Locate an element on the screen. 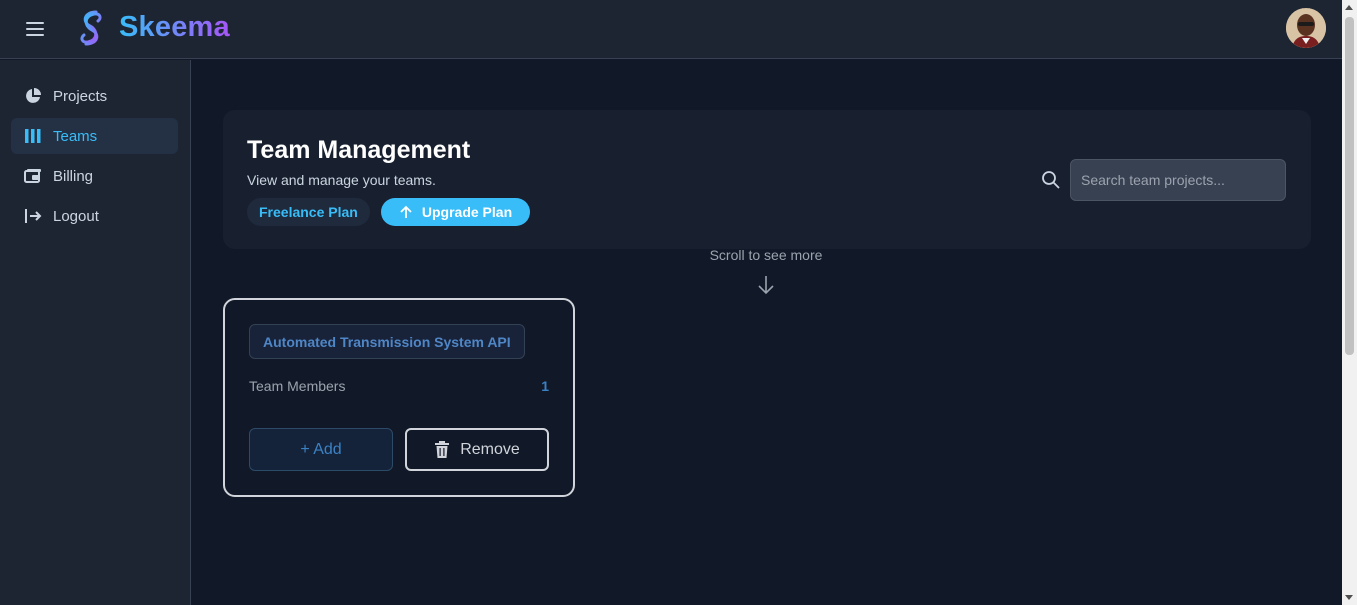  app-name: Skeema is located at coordinates (174, 27).